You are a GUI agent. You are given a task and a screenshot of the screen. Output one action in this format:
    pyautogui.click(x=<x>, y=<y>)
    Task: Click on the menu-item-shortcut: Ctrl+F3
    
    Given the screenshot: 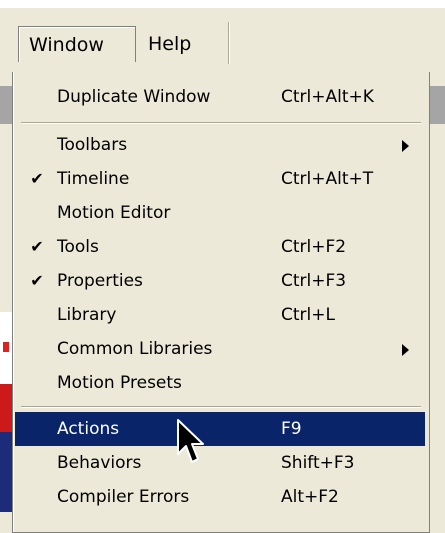 What is the action you would take?
    pyautogui.click(x=314, y=281)
    